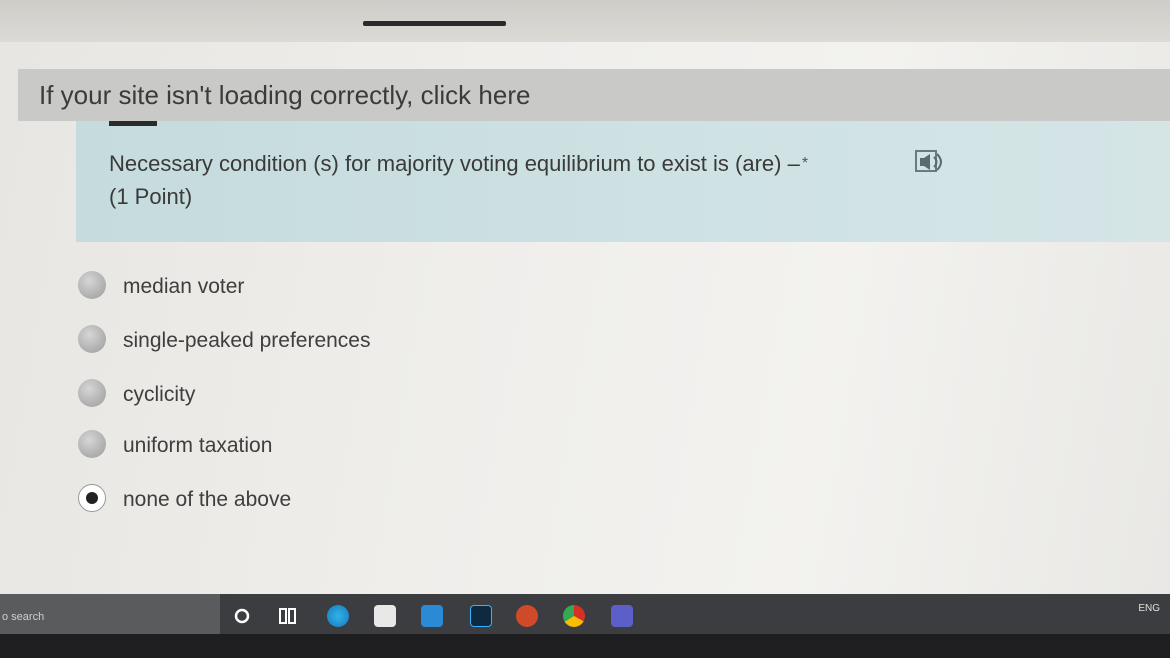 The height and width of the screenshot is (658, 1170). Describe the element at coordinates (1149, 608) in the screenshot. I see `language-indicator: ENG` at that location.